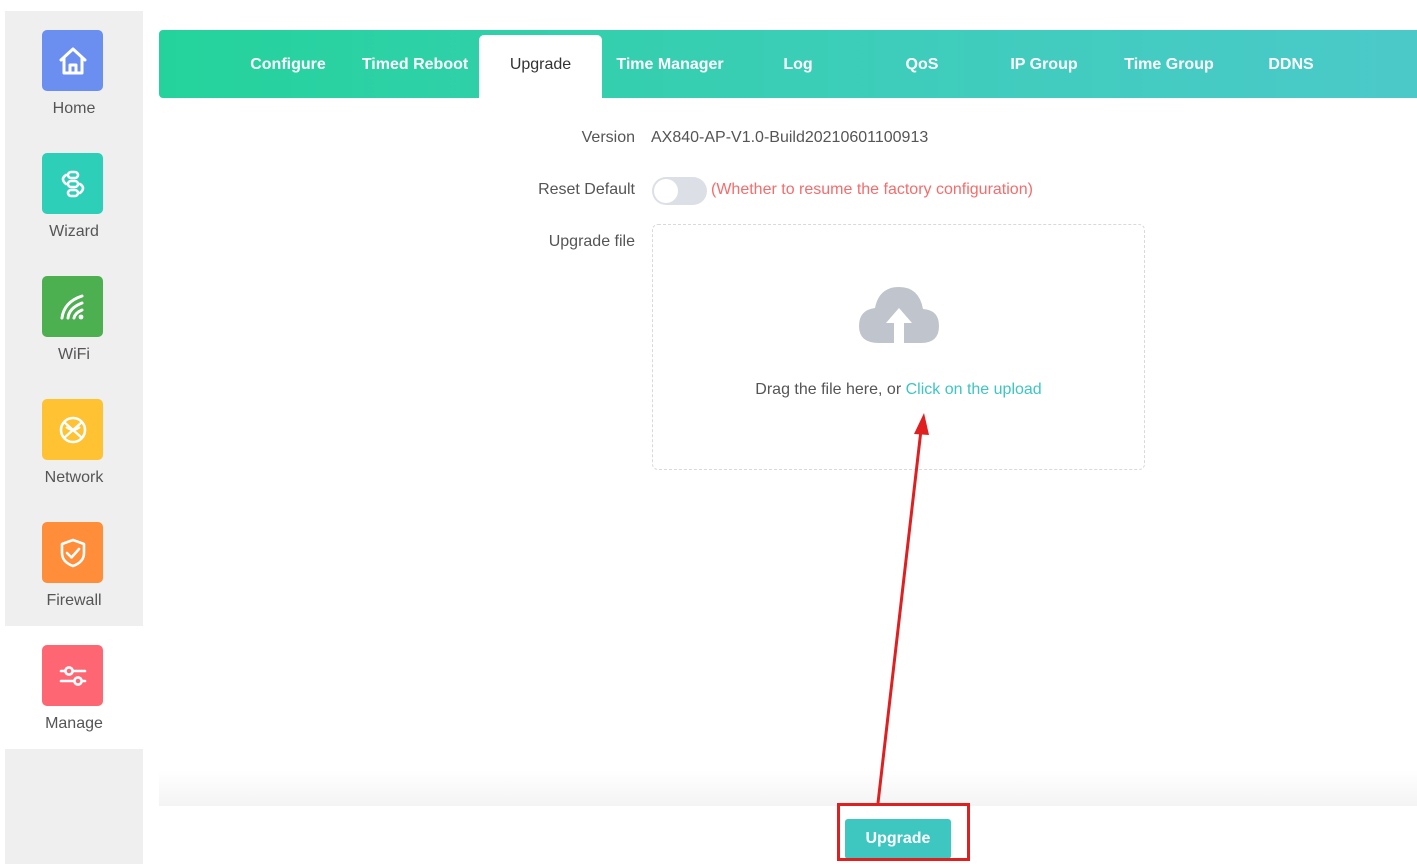  What do you see at coordinates (415, 64) in the screenshot?
I see `tab-timed-reboot: Timed Reboot` at bounding box center [415, 64].